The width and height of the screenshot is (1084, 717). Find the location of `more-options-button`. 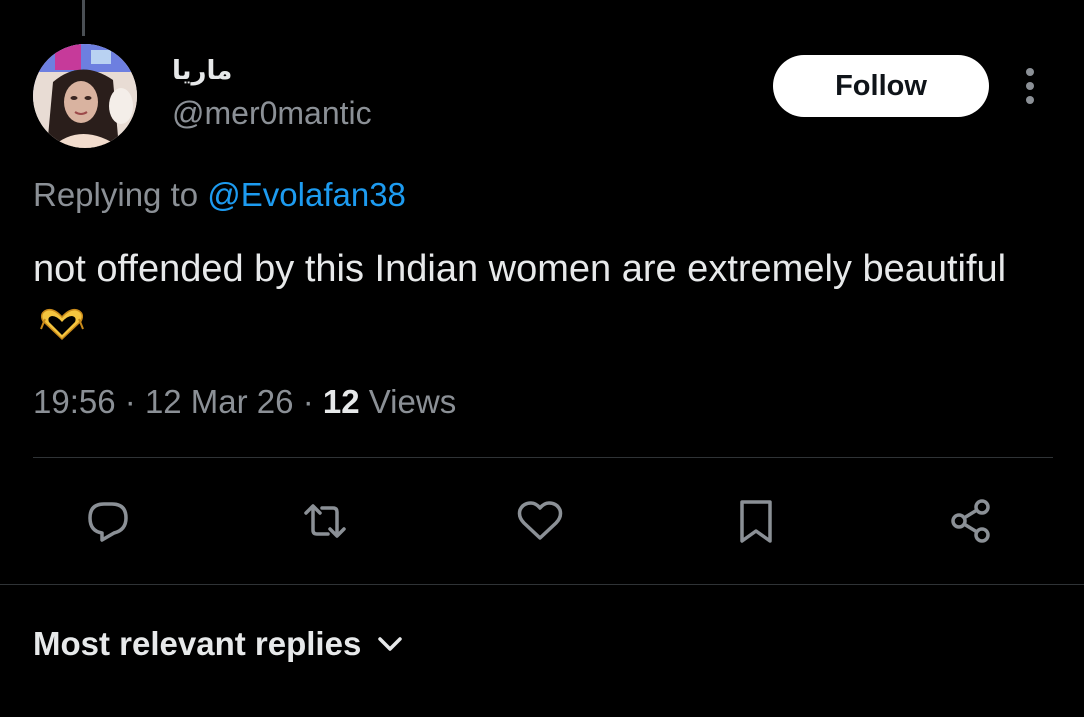

more-options-button is located at coordinates (1030, 86).